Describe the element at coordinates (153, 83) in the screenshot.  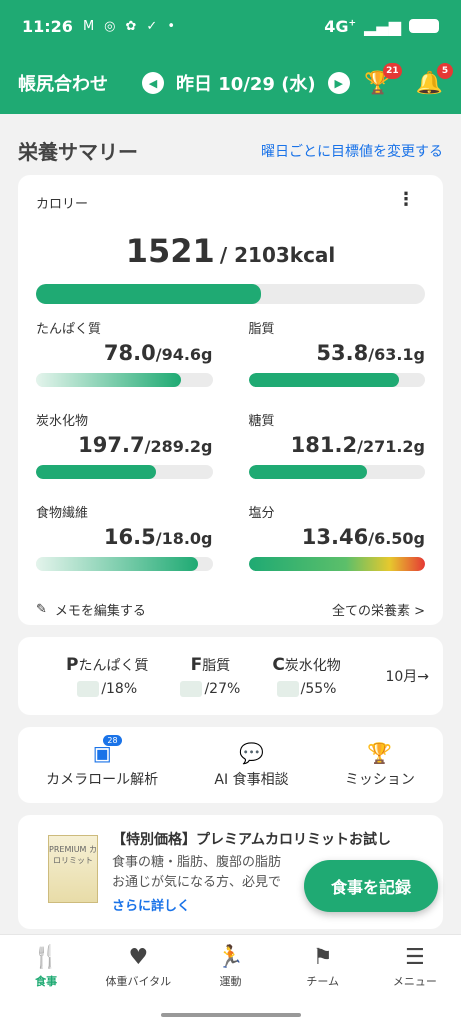
I see `prev-day-button: ◀` at that location.